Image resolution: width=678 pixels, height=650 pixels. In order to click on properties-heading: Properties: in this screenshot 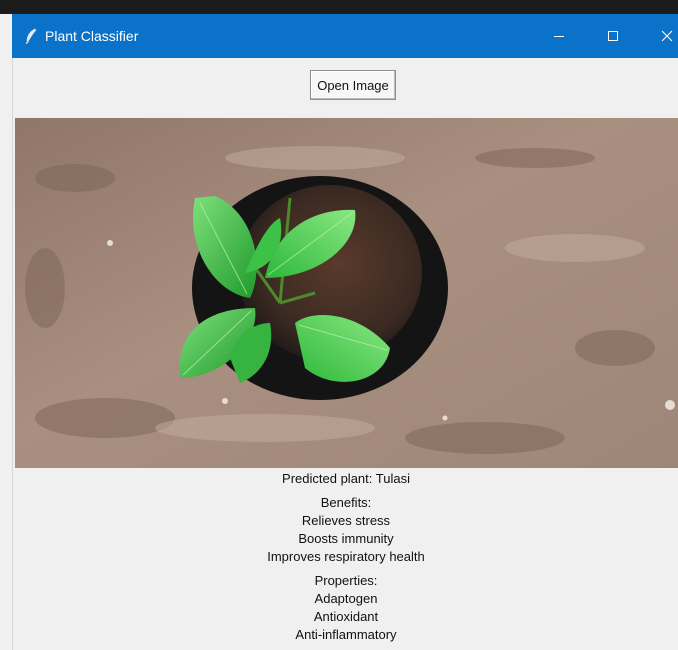, I will do `click(346, 580)`.